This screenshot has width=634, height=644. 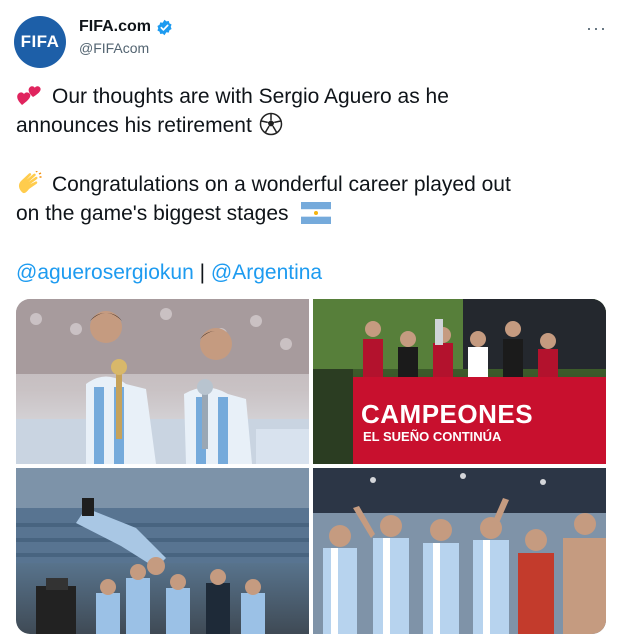 I want to click on more-options-icon: ···, so click(x=596, y=28).